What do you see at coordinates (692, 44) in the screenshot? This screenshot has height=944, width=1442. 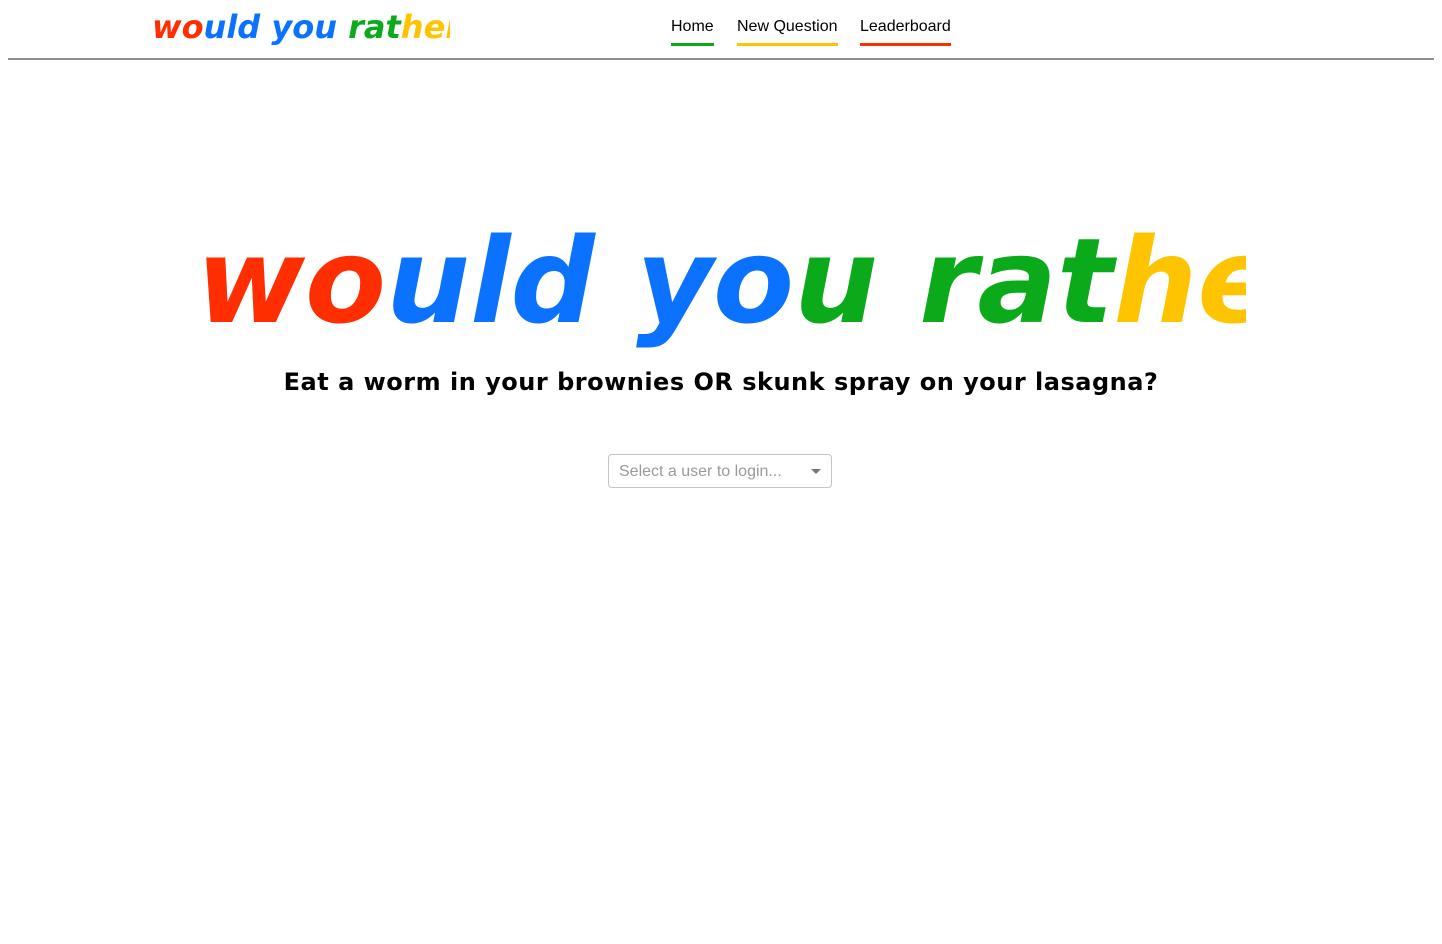 I see `nav-home-underline` at bounding box center [692, 44].